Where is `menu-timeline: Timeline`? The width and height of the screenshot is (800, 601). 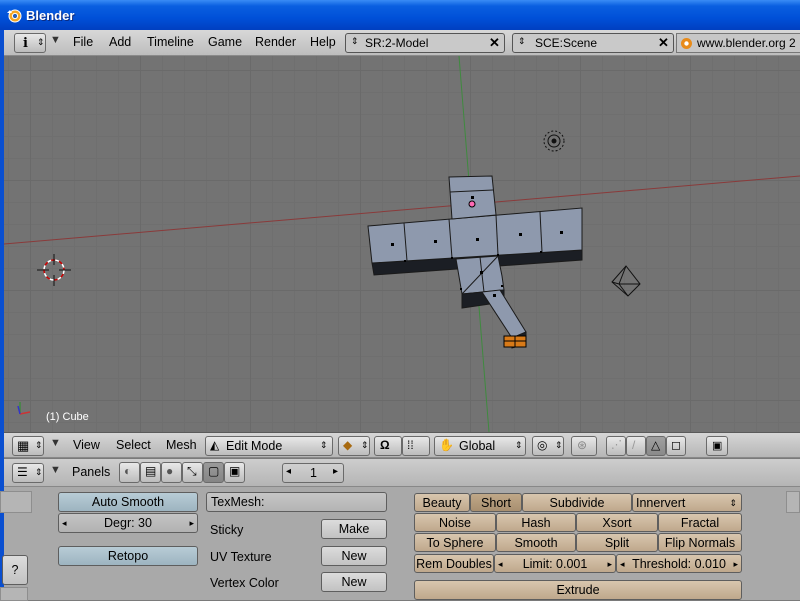
menu-timeline: Timeline is located at coordinates (170, 42).